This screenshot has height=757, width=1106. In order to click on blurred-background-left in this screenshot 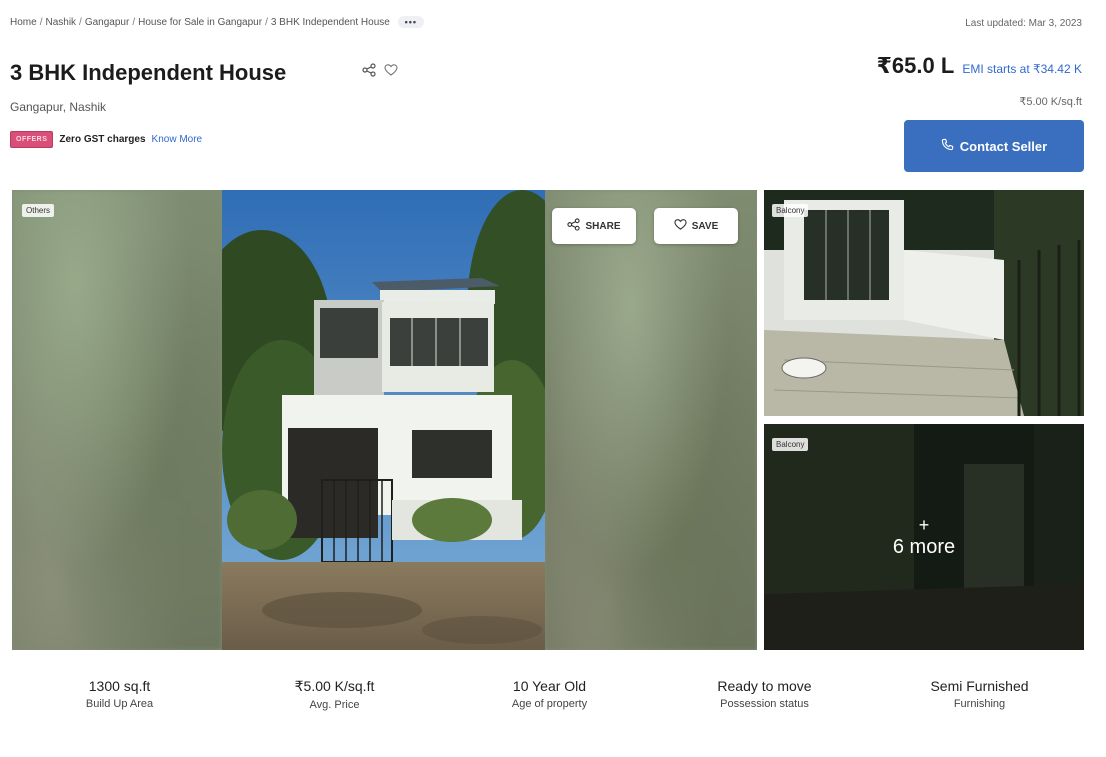, I will do `click(117, 420)`.